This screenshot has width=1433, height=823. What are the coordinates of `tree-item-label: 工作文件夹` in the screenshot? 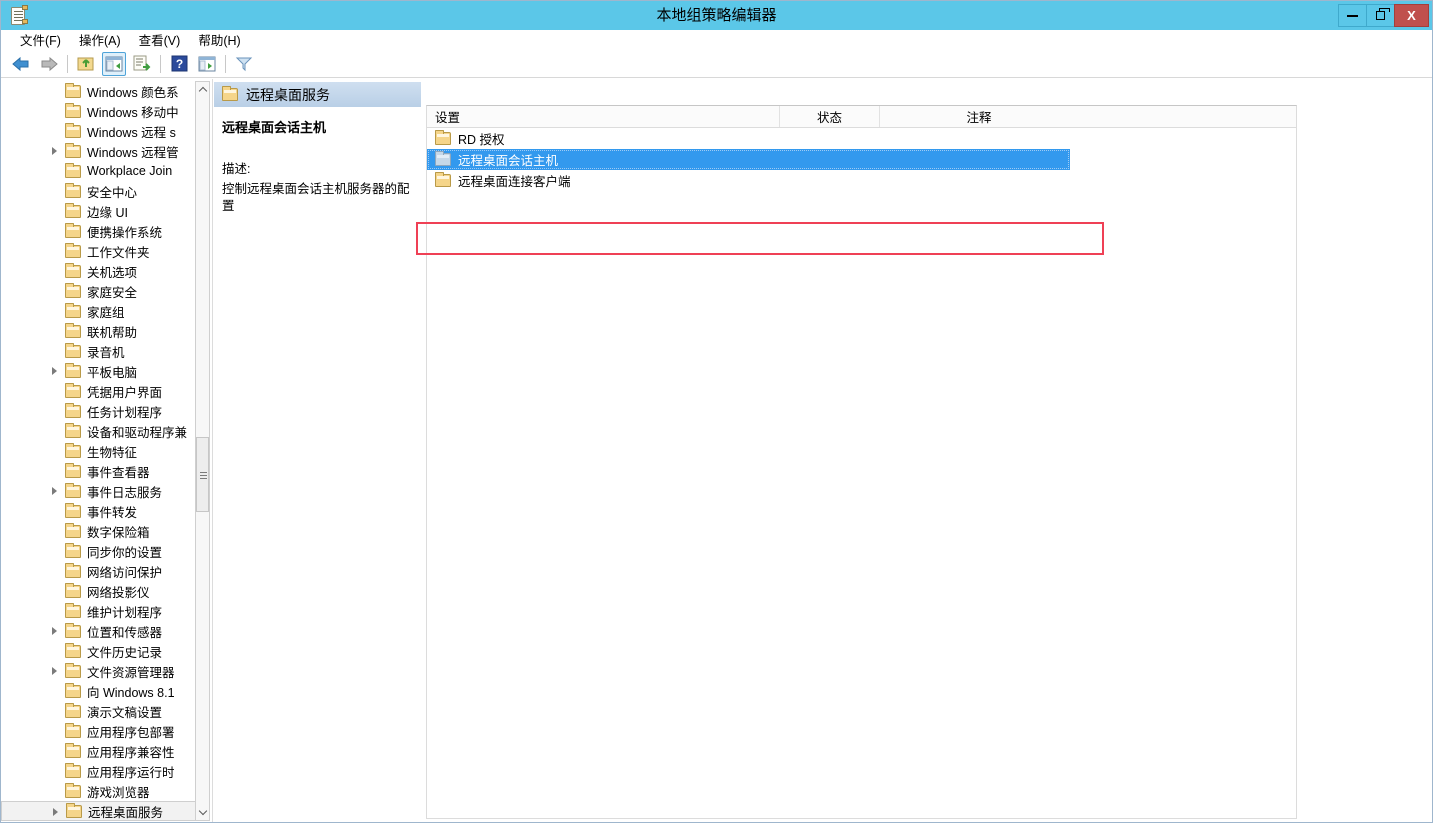 It's located at (118, 252).